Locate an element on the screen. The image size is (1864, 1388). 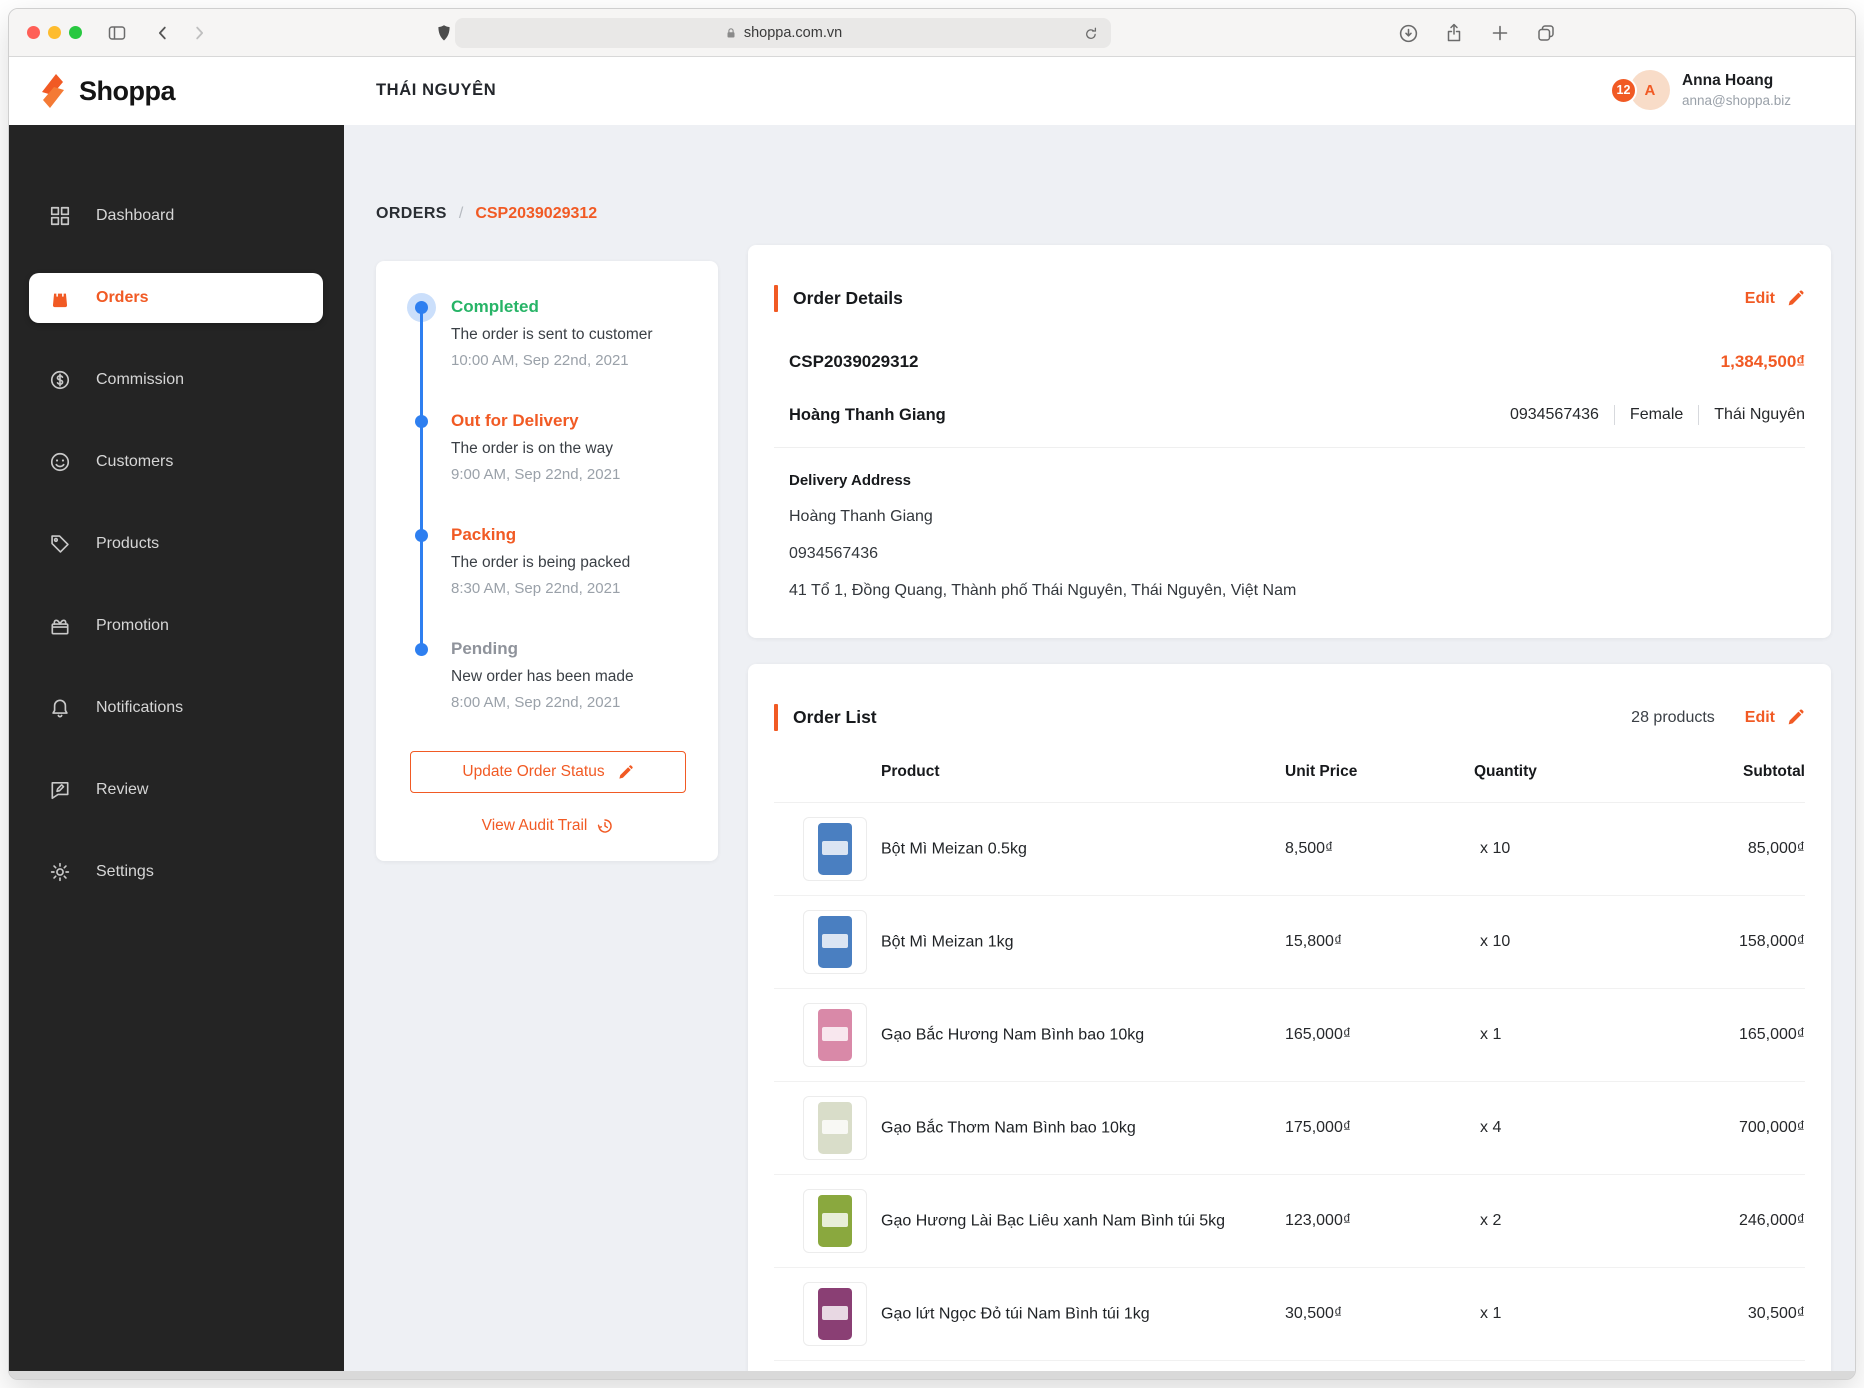
zoom-window-button is located at coordinates (75, 32).